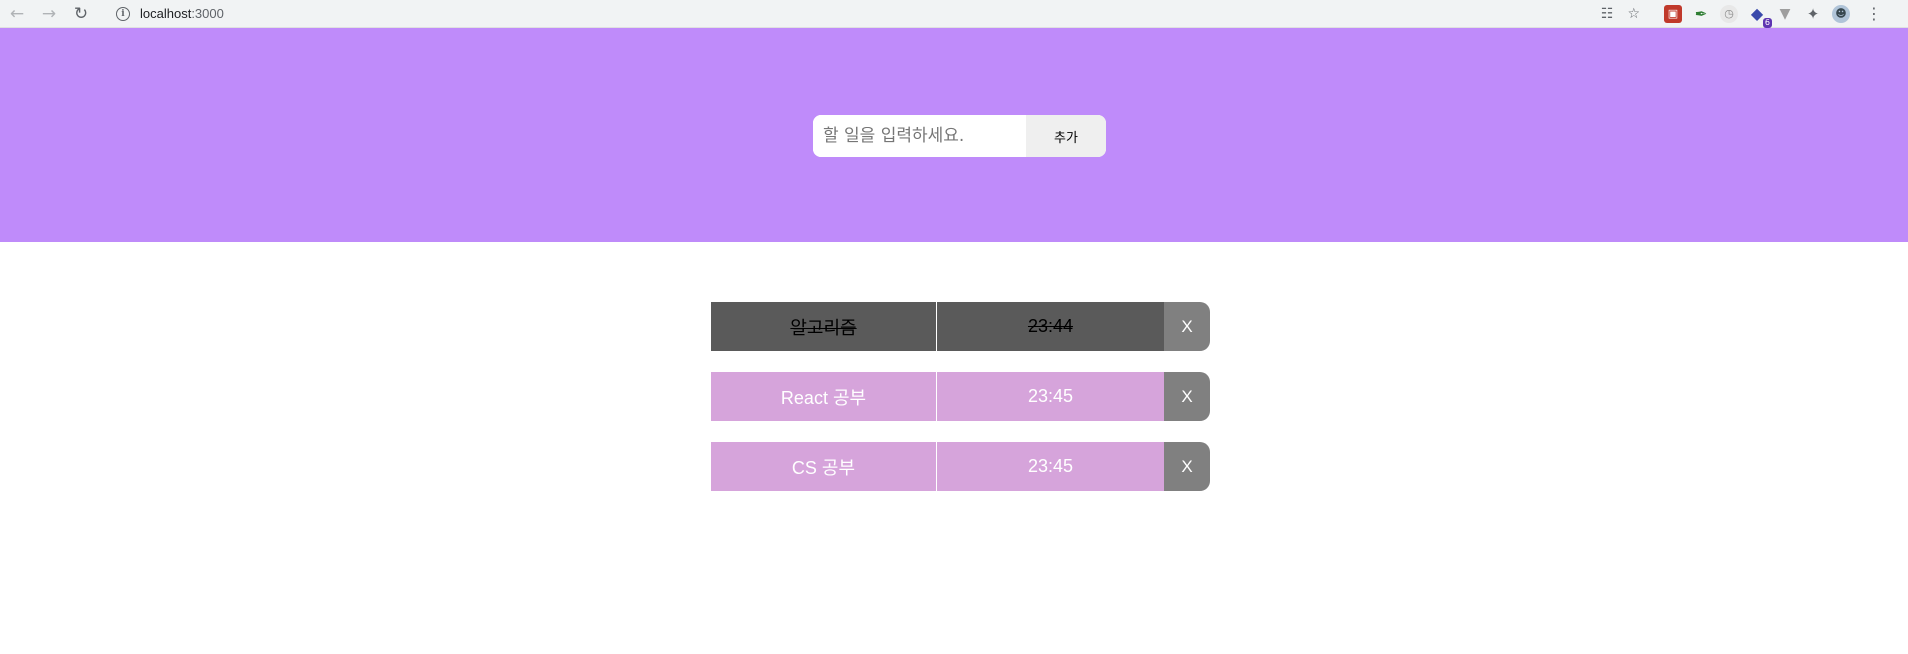  What do you see at coordinates (919, 136) in the screenshot?
I see `todo-input` at bounding box center [919, 136].